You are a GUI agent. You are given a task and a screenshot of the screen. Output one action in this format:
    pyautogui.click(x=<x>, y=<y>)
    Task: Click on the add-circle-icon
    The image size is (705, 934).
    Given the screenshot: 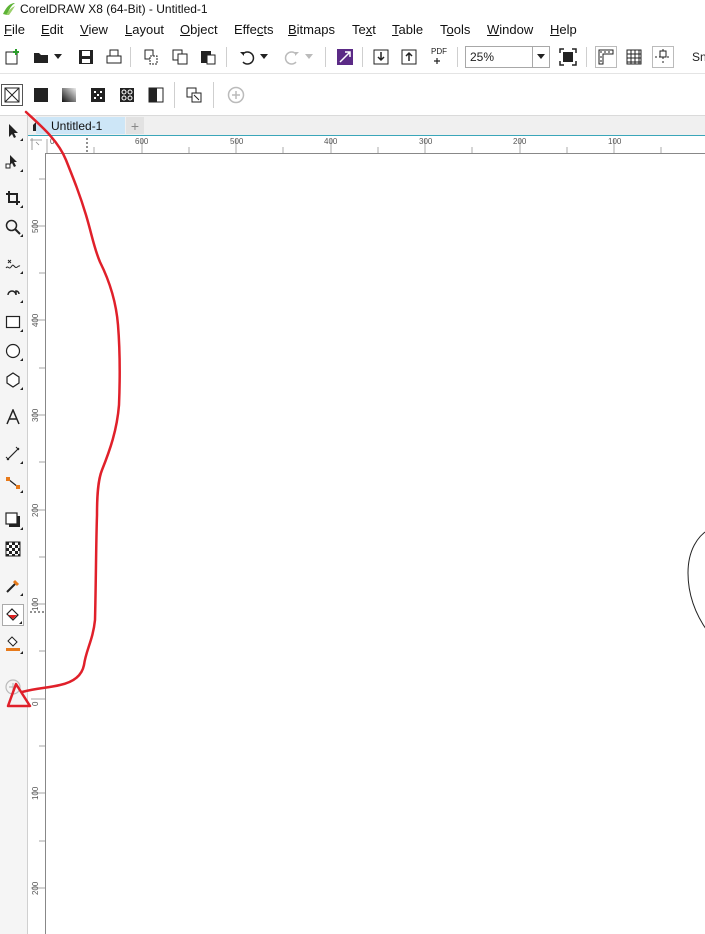 What is the action you would take?
    pyautogui.click(x=13, y=687)
    